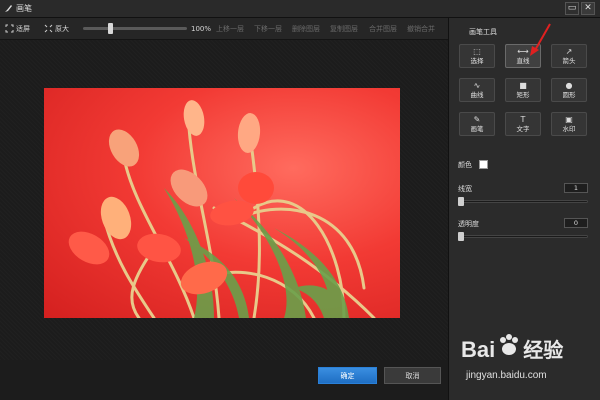 Image resolution: width=600 pixels, height=400 pixels. I want to click on watermark-url: jingyan.baidu.com, so click(506, 375).